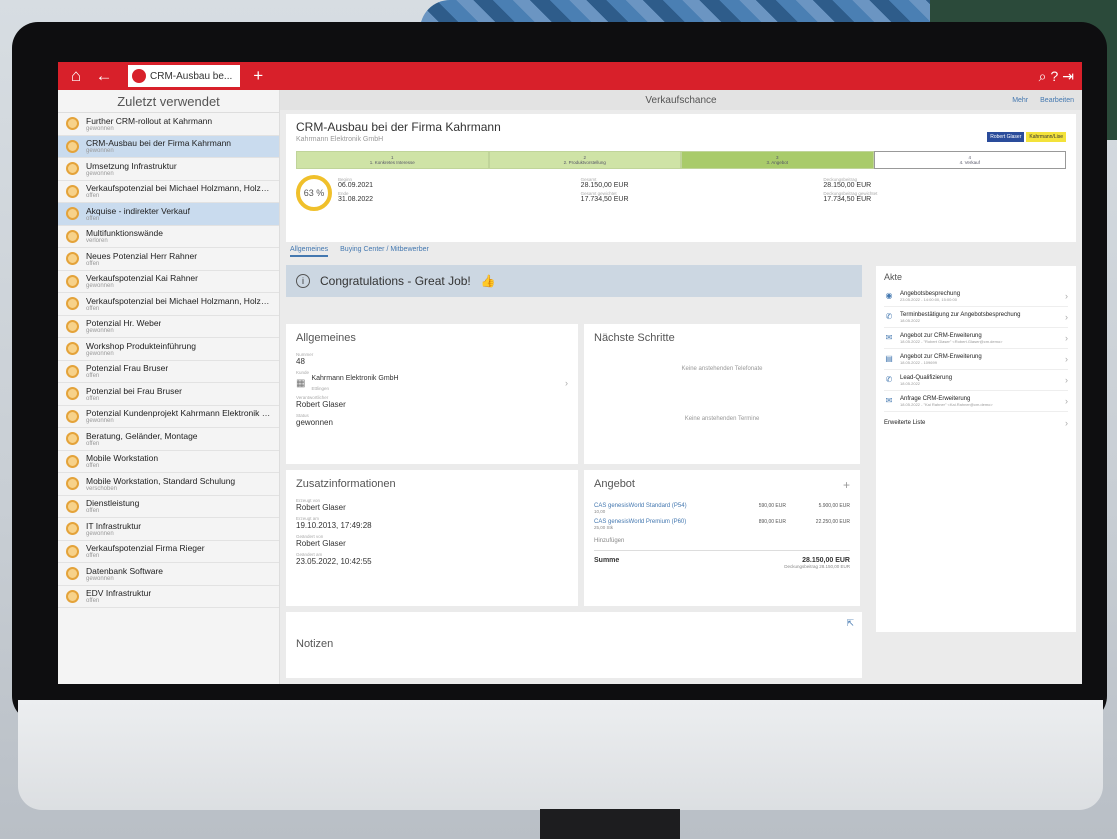  Describe the element at coordinates (124, 236) in the screenshot. I see `sidebar-item-text: Multifunktionswände verloren` at that location.